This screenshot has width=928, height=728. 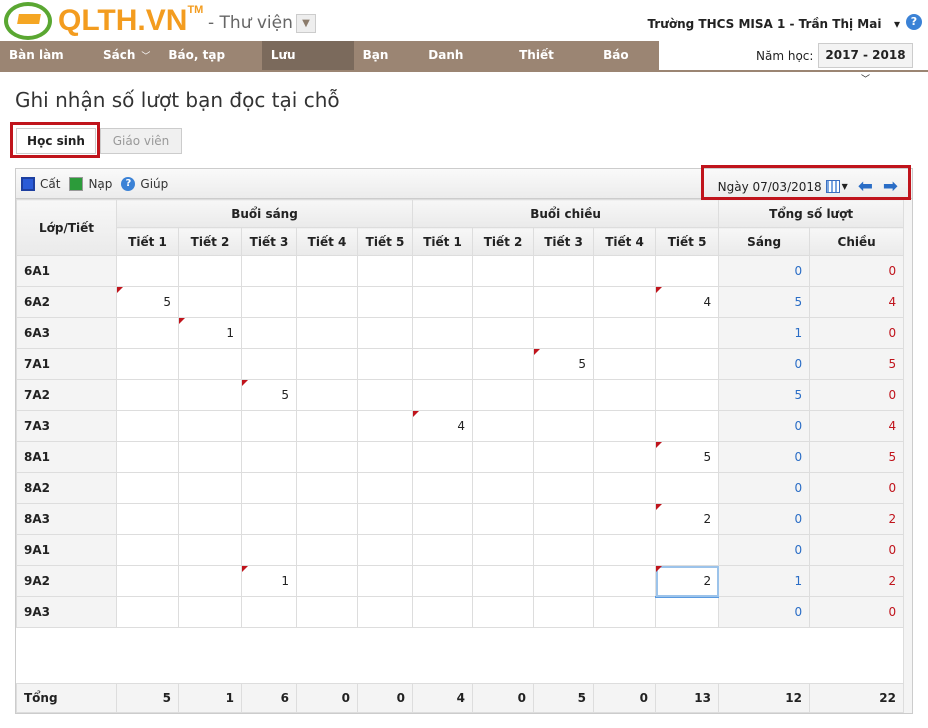 What do you see at coordinates (210, 66) in the screenshot?
I see `nav-item: Báo, tạp chí ﹀` at bounding box center [210, 66].